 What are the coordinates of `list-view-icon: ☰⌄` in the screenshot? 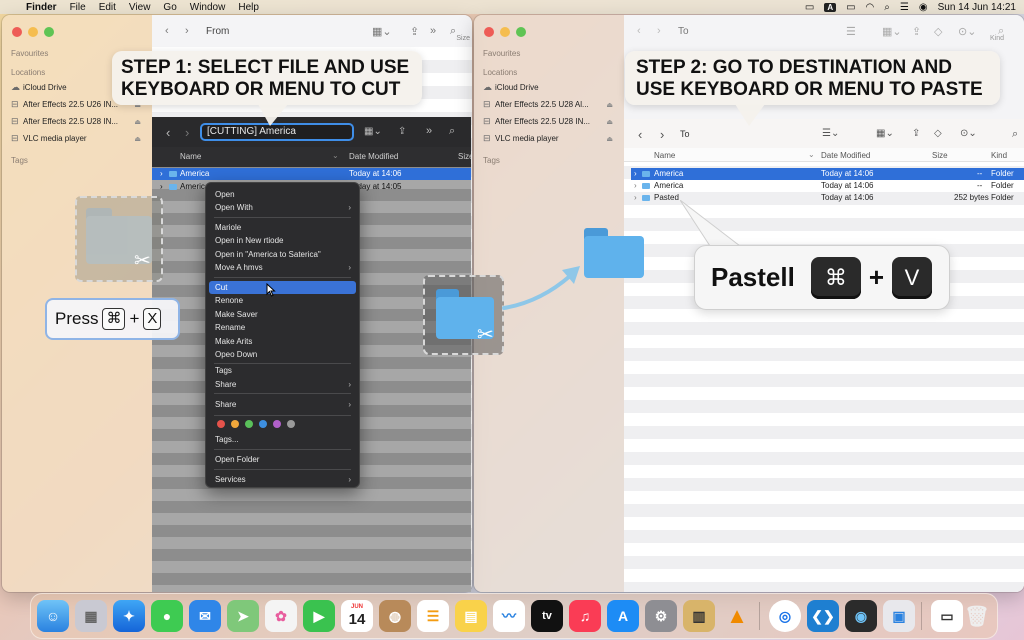 It's located at (830, 133).